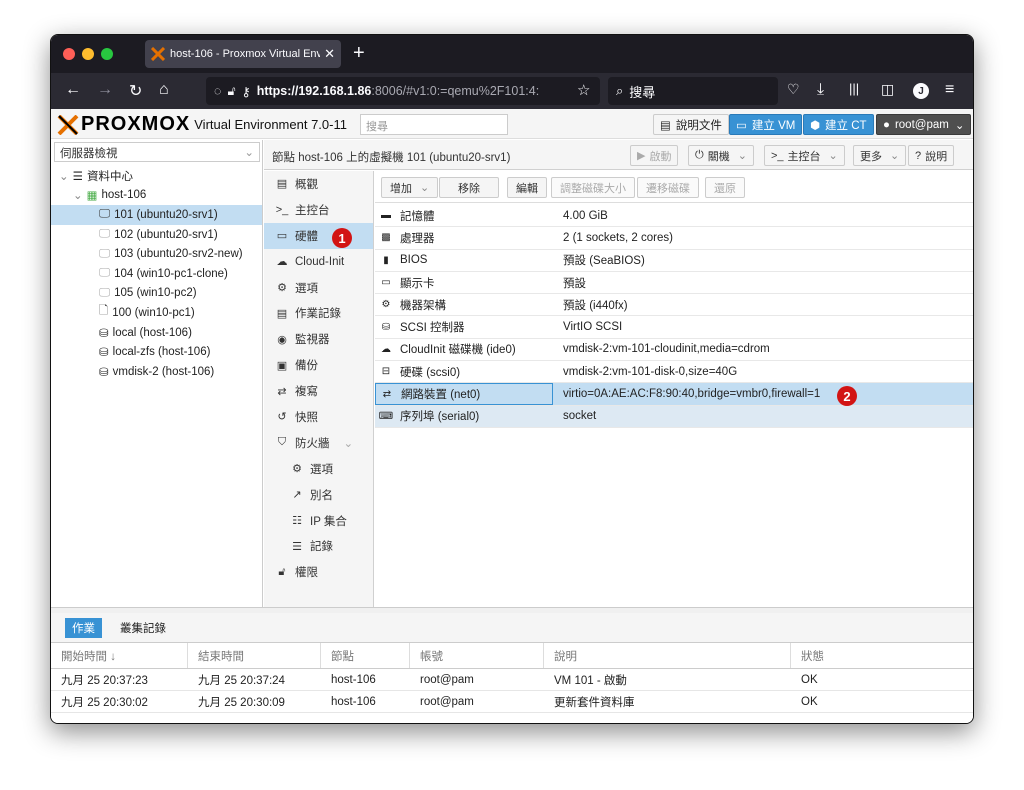 This screenshot has height=790, width=1024. What do you see at coordinates (882, 655) in the screenshot?
I see `column-status: 狀態` at bounding box center [882, 655].